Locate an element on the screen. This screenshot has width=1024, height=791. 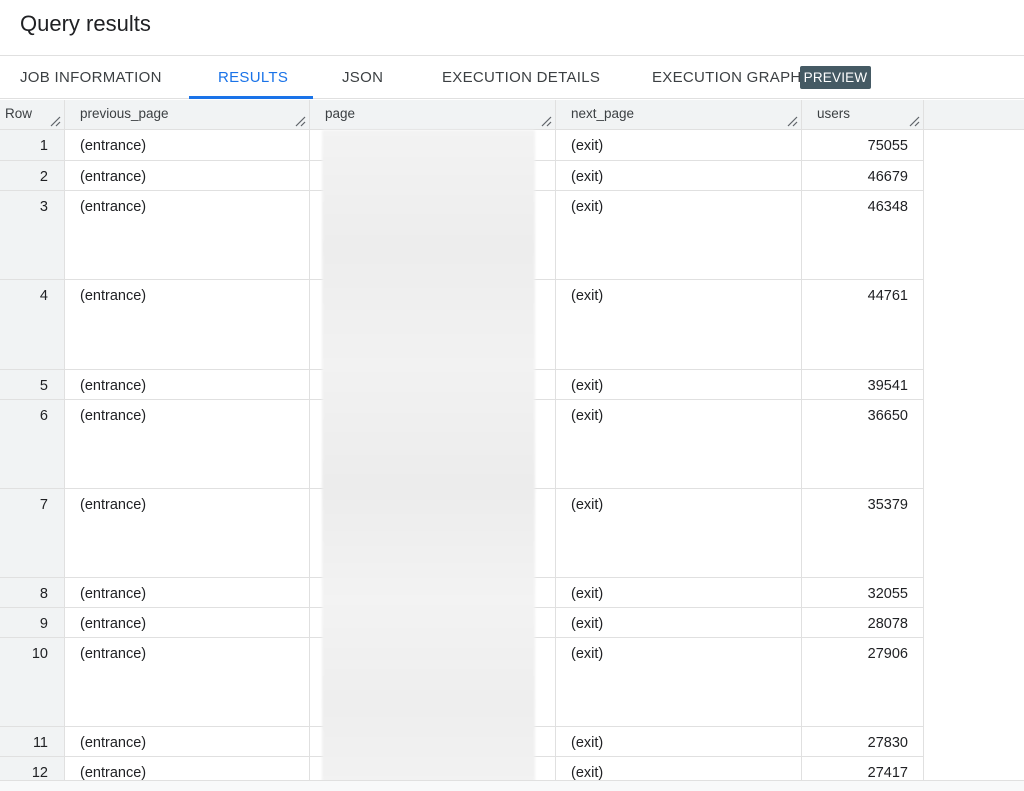
column-header-label: Row is located at coordinates (19, 113).